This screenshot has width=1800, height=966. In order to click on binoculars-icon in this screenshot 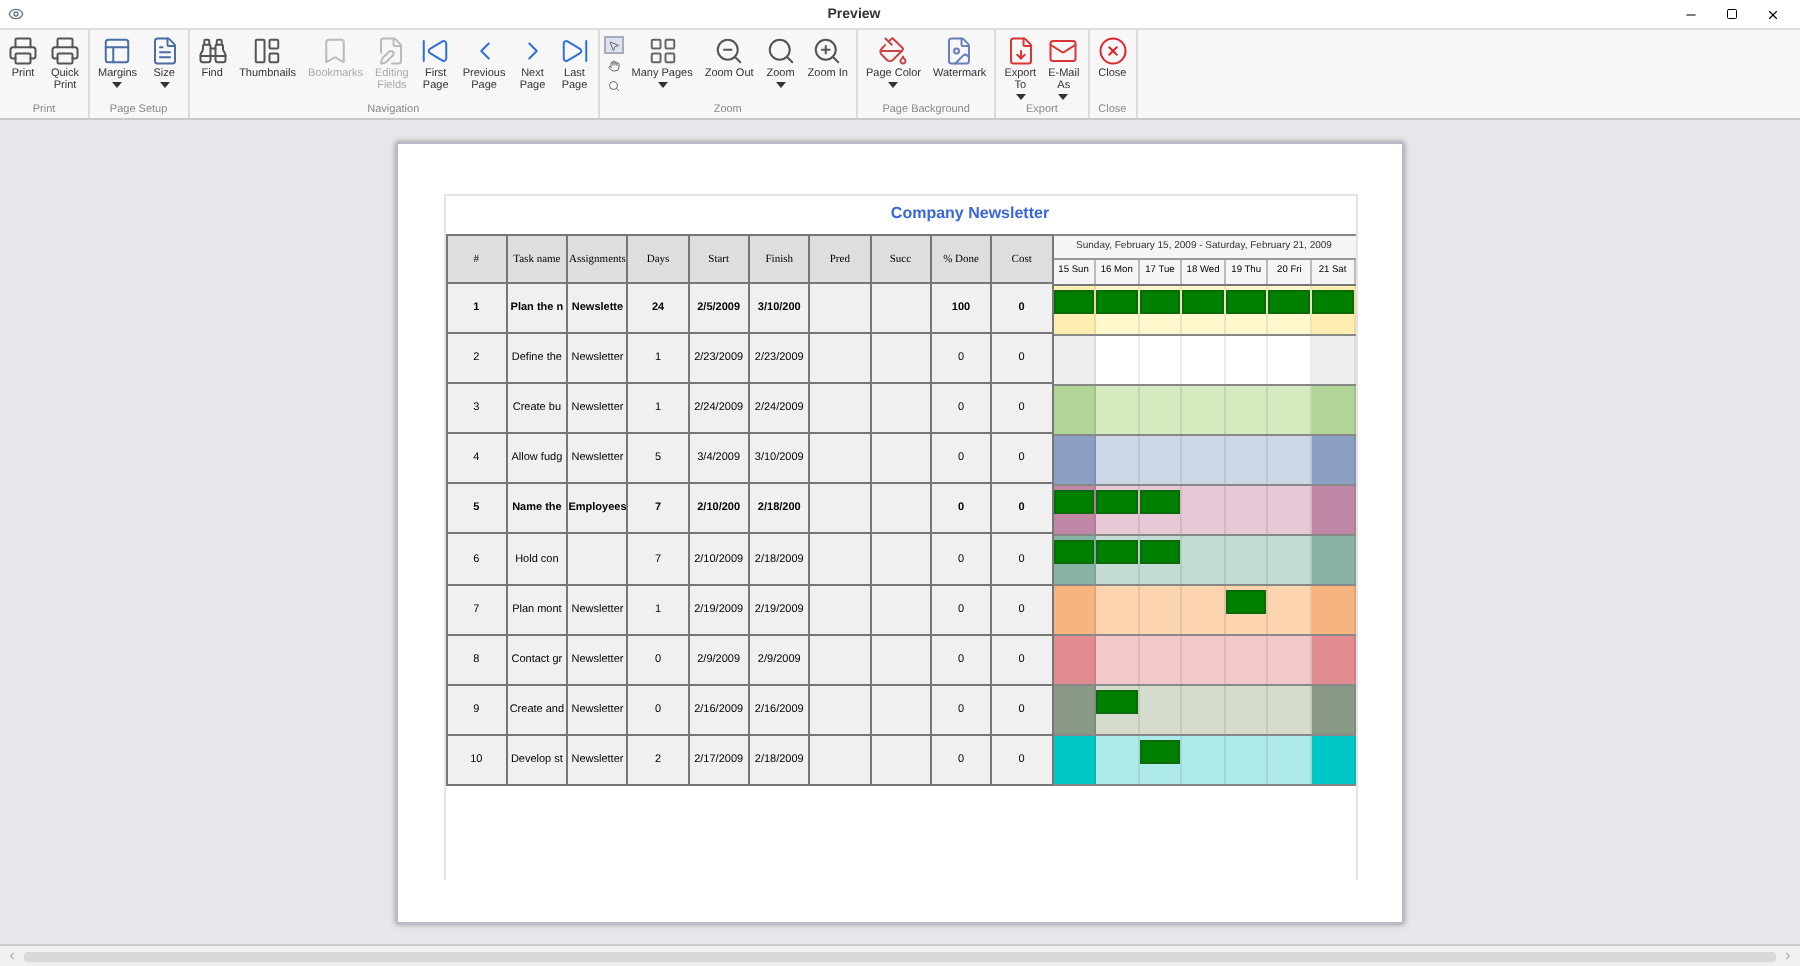, I will do `click(212, 51)`.